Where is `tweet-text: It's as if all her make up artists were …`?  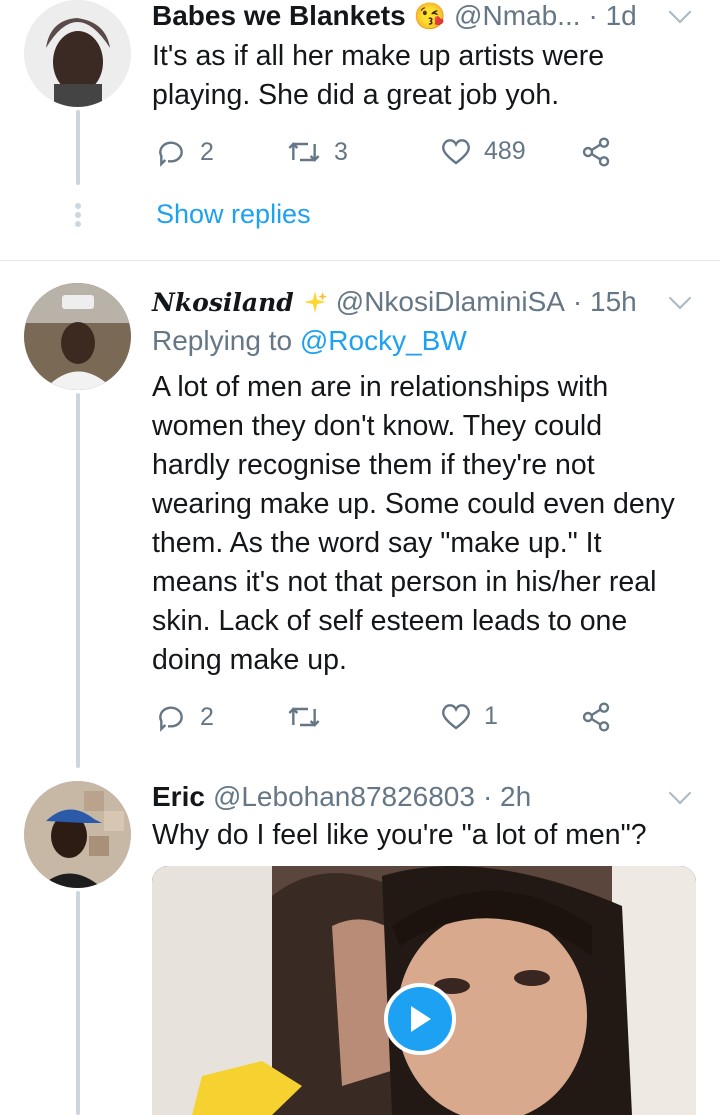
tweet-text: It's as if all her make up artists were … is located at coordinates (378, 76).